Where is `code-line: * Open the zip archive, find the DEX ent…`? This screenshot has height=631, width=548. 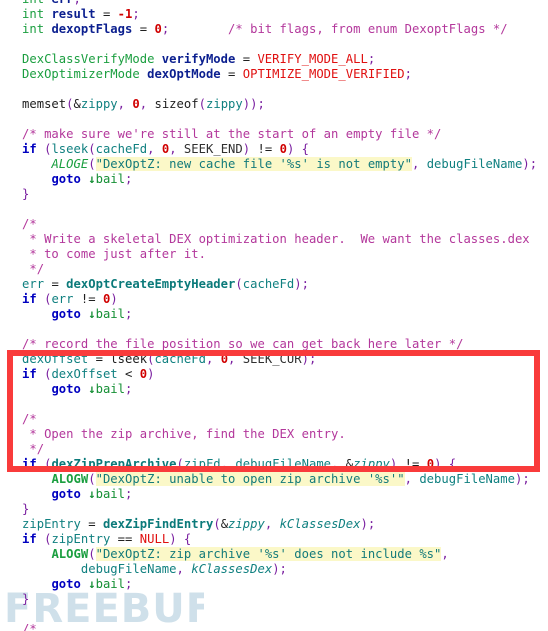
code-line: * Open the zip archive, find the DEX ent… is located at coordinates (184, 434).